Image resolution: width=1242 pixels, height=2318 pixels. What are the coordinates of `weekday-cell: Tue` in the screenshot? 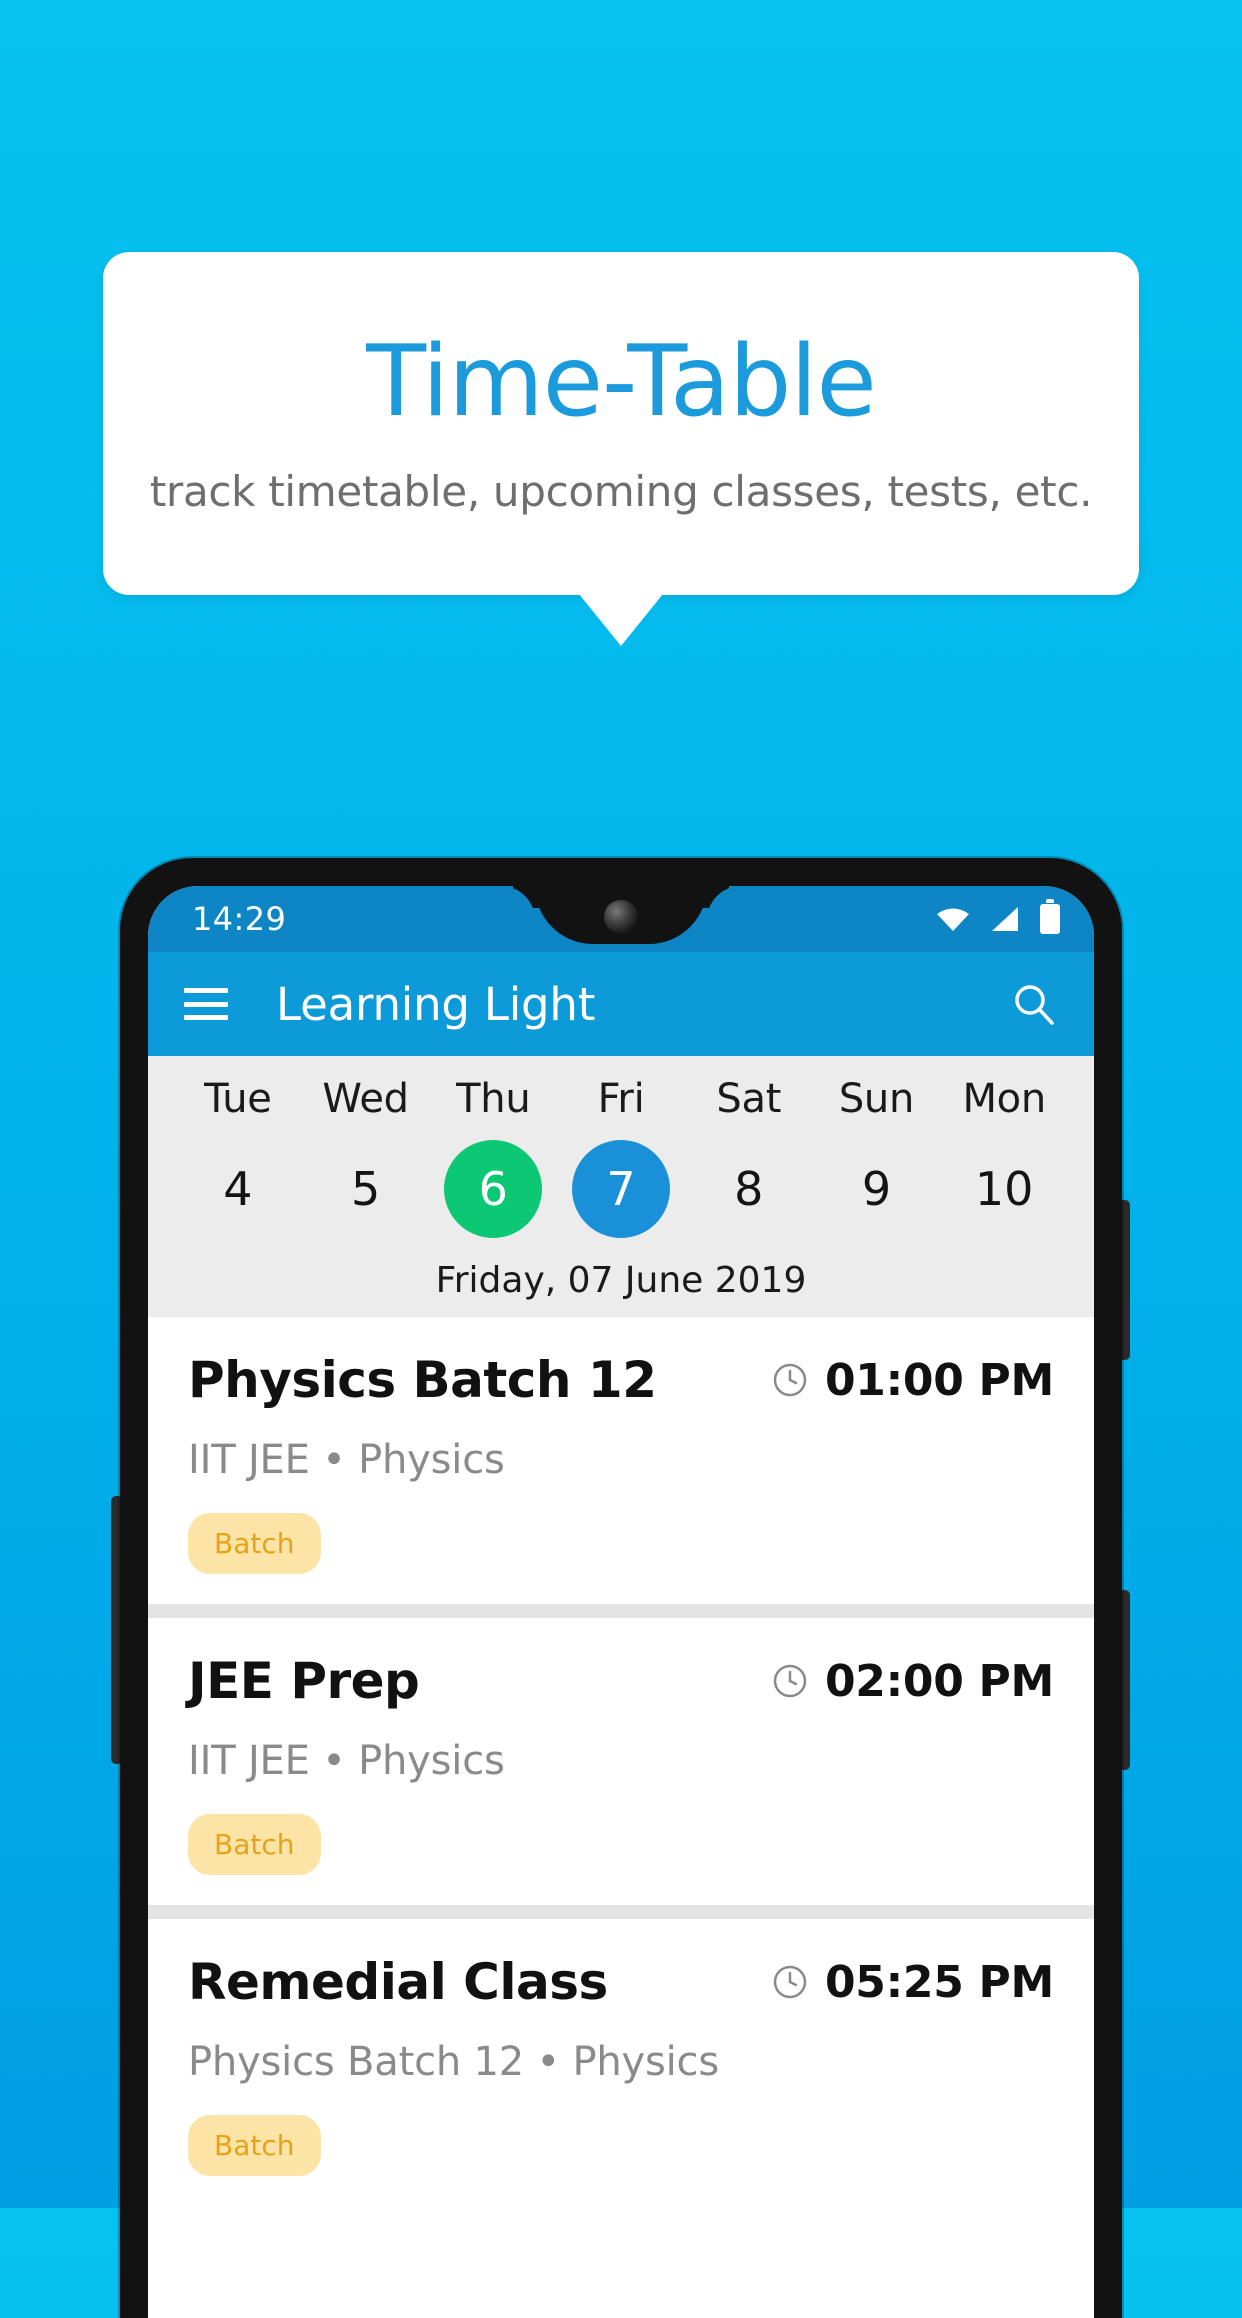 It's located at (238, 1099).